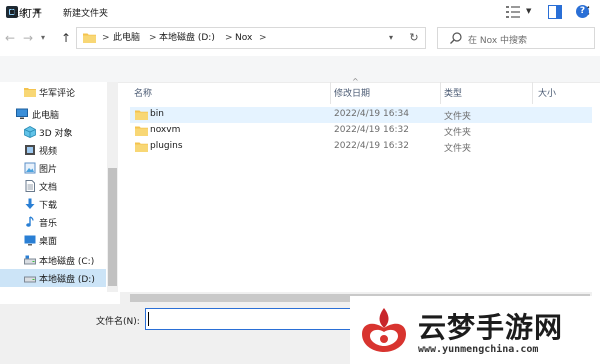  I want to click on nav-item-label: 本地磁盘 (D:), so click(67, 280).